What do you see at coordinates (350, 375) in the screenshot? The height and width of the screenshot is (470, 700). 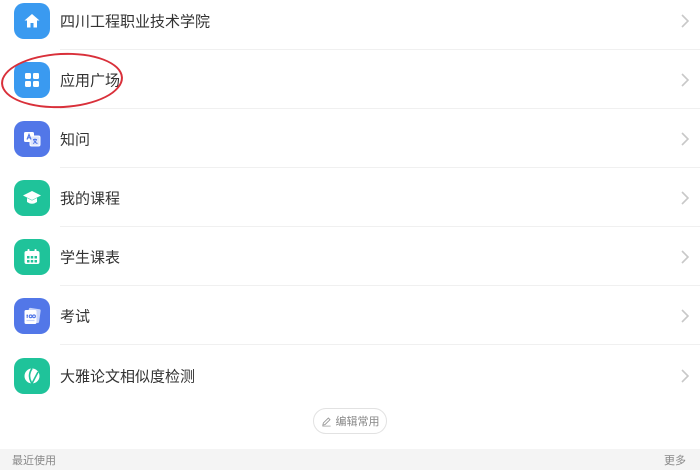 I see `menu-item-plagiarism-check: 大雅论文相似度检测` at bounding box center [350, 375].